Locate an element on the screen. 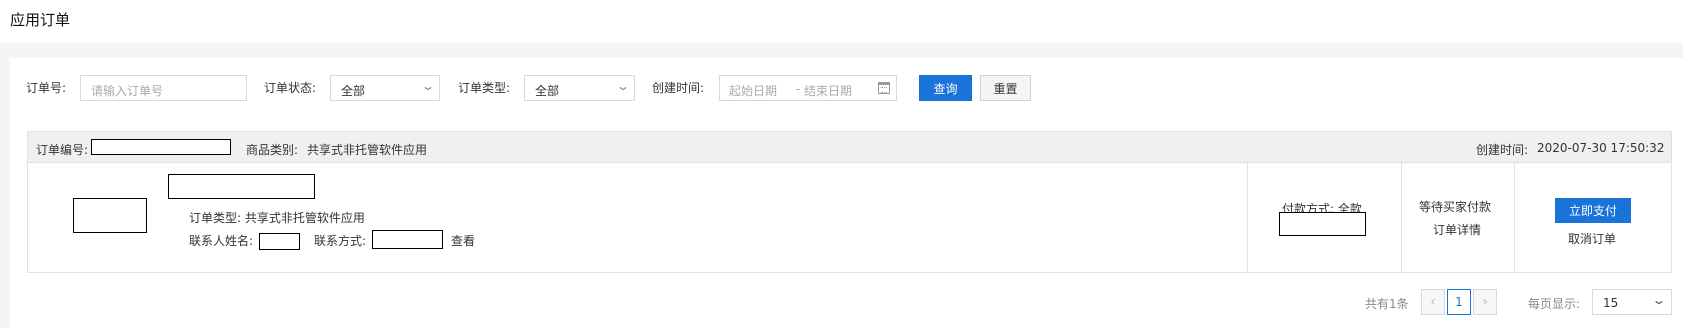 This screenshot has height=328, width=1683. status-select-value: 全部 is located at coordinates (353, 91).